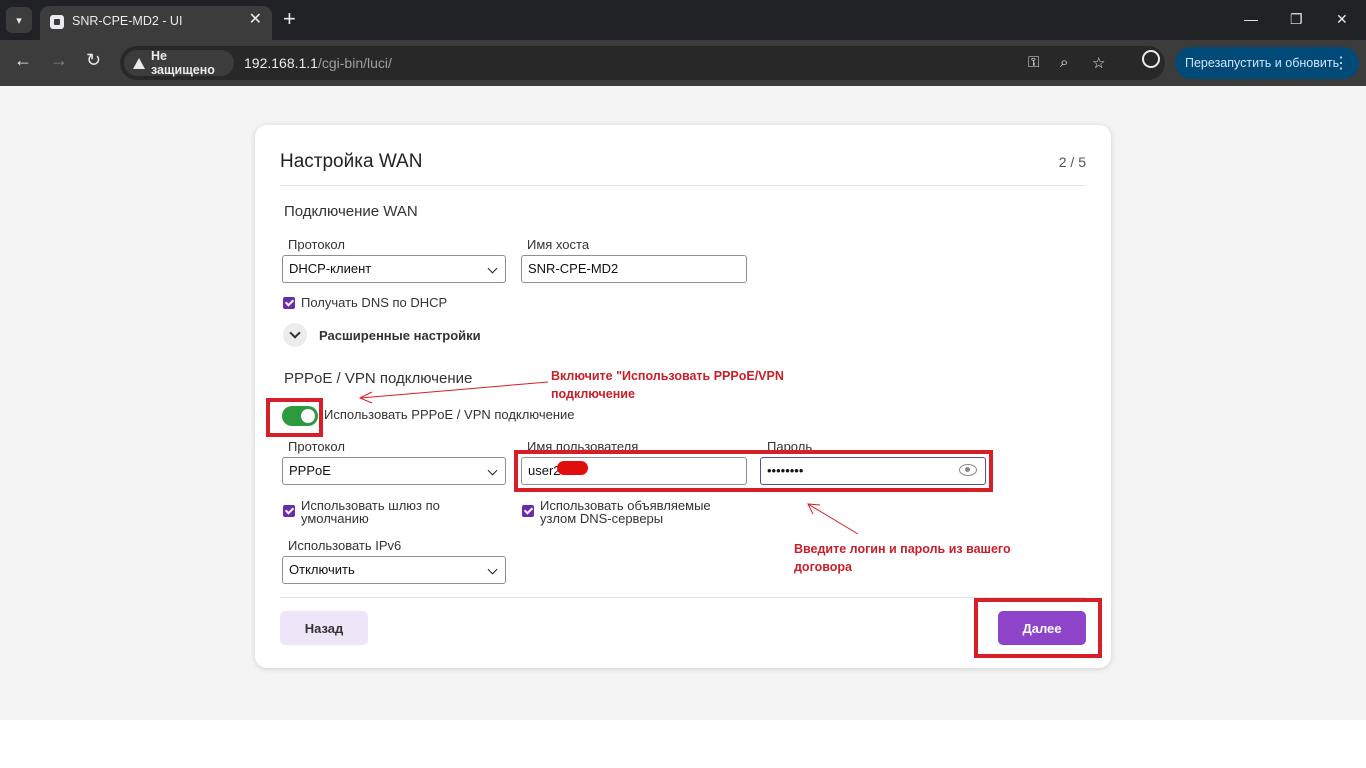  I want to click on note-credentials-line2: договора, so click(823, 567).